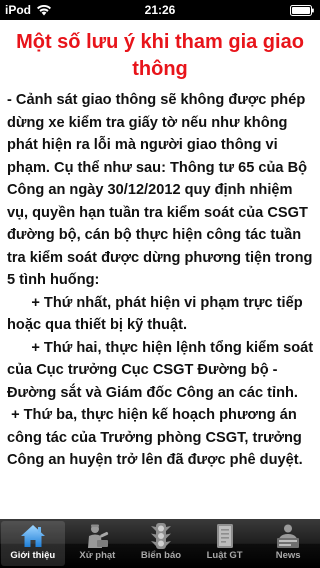 This screenshot has height=568, width=320. Describe the element at coordinates (98, 536) in the screenshot. I see `traffic-police-icon` at that location.